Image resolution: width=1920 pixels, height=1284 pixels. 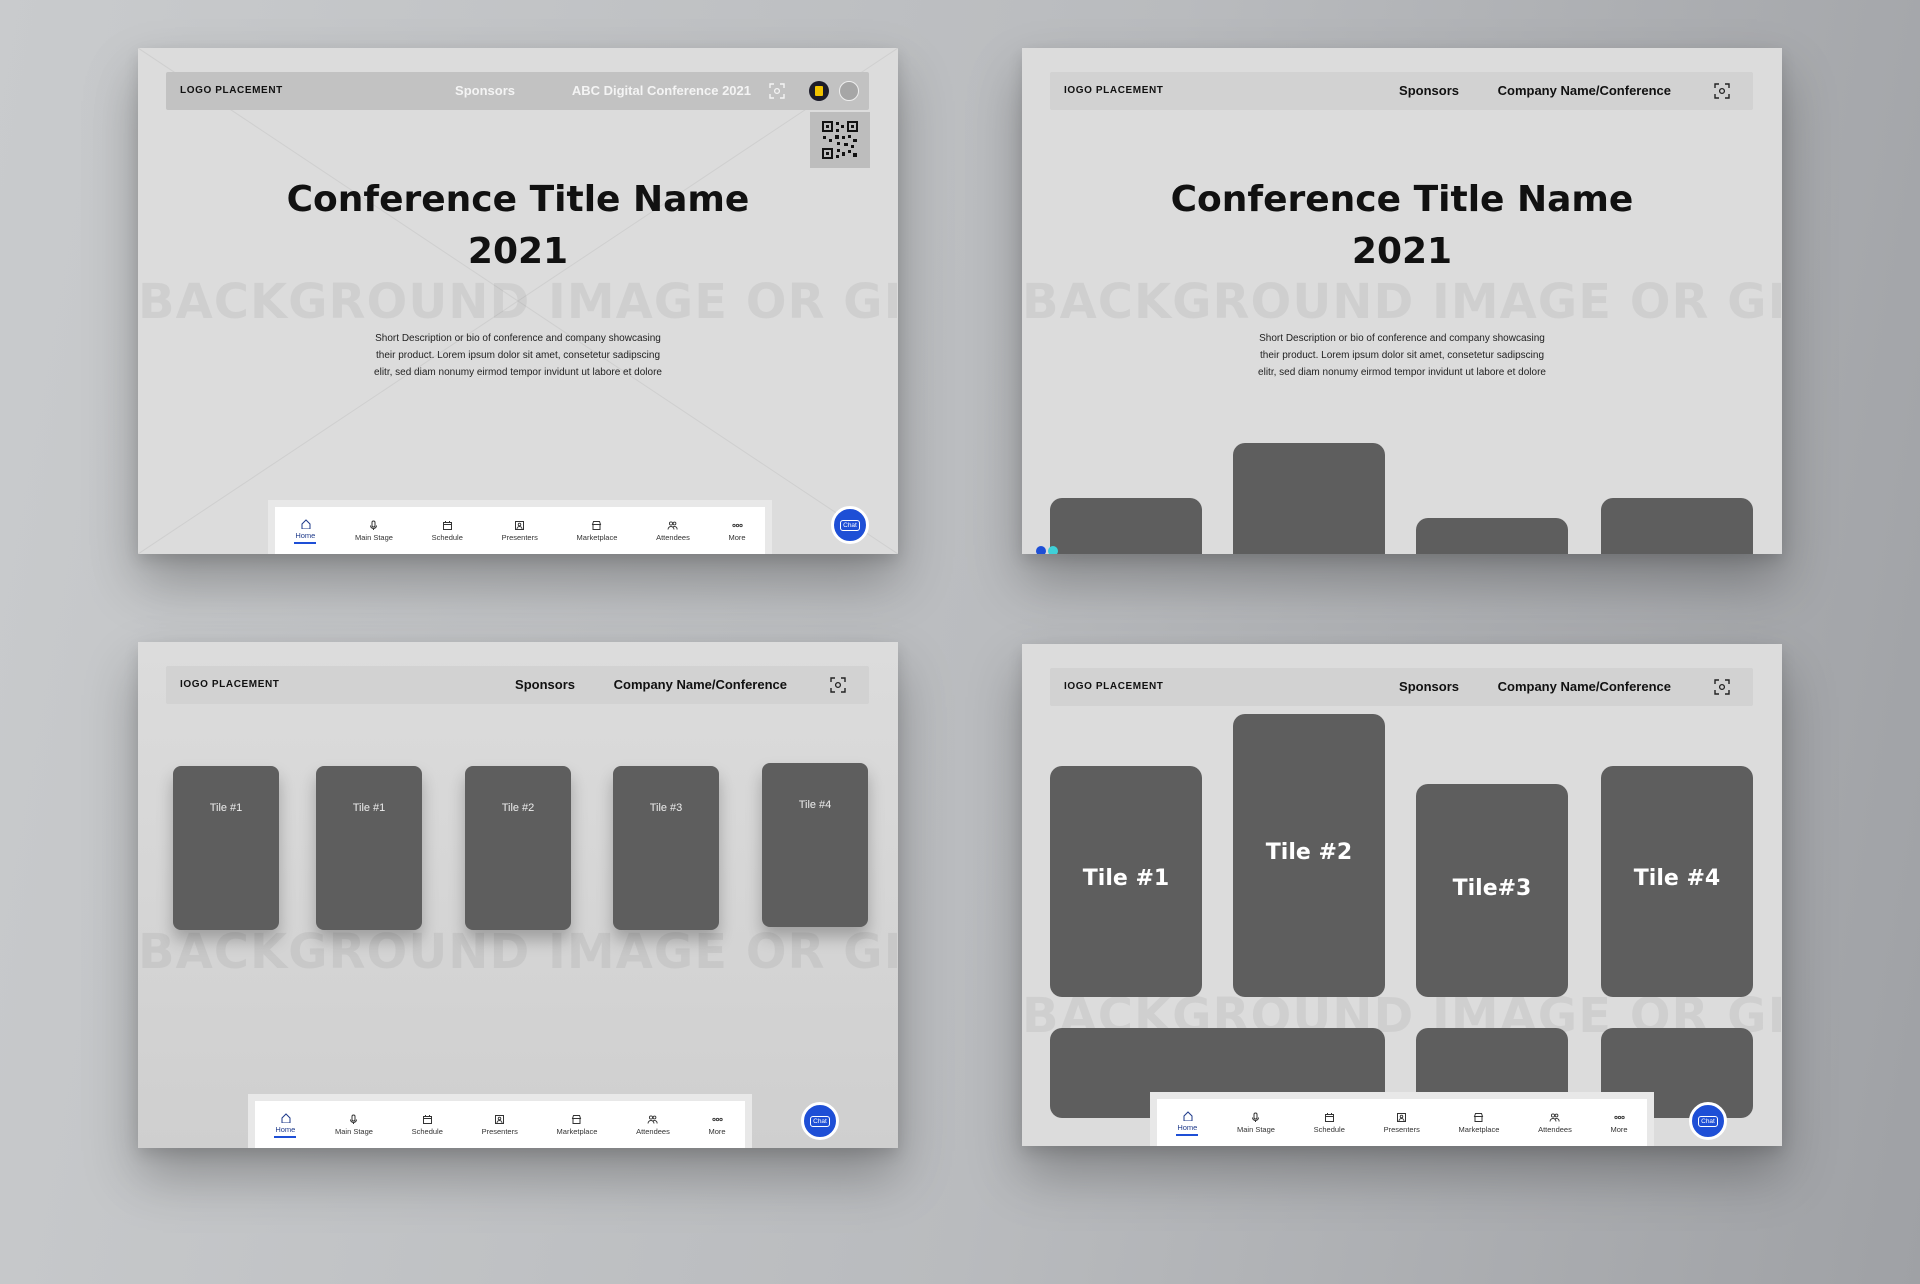 I want to click on tile-card: Tile#3, so click(x=1492, y=890).